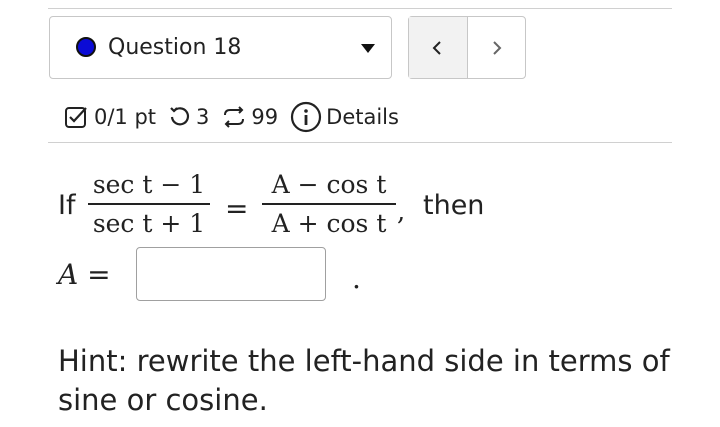 This screenshot has height=427, width=720. Describe the element at coordinates (360, 142) in the screenshot. I see `content-divider` at that location.